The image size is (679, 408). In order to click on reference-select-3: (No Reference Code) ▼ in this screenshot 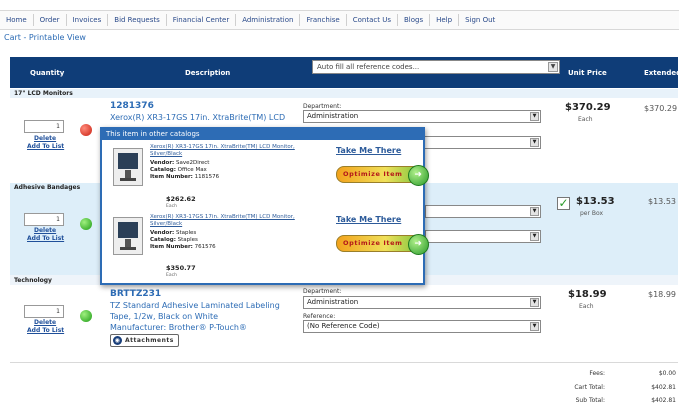, I will do `click(422, 326)`.